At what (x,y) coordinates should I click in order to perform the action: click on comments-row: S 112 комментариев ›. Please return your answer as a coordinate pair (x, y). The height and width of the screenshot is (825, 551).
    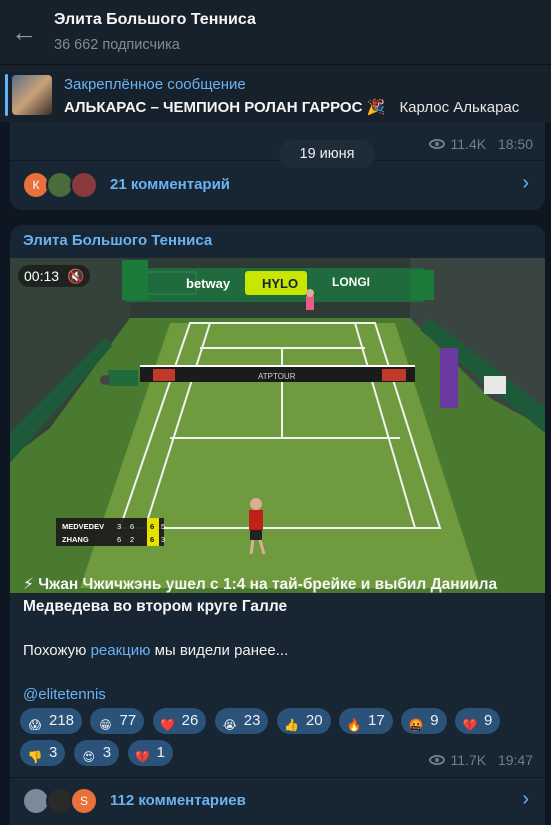
    Looking at the image, I should click on (277, 801).